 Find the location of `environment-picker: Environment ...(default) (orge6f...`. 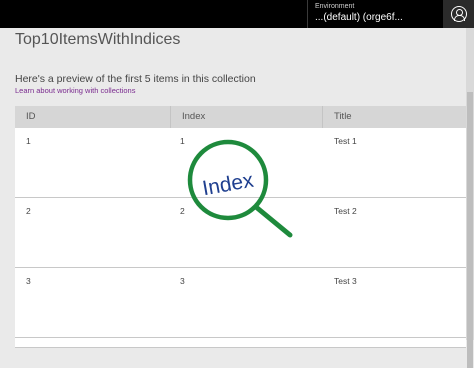

environment-picker: Environment ...(default) (orge6f... is located at coordinates (372, 14).